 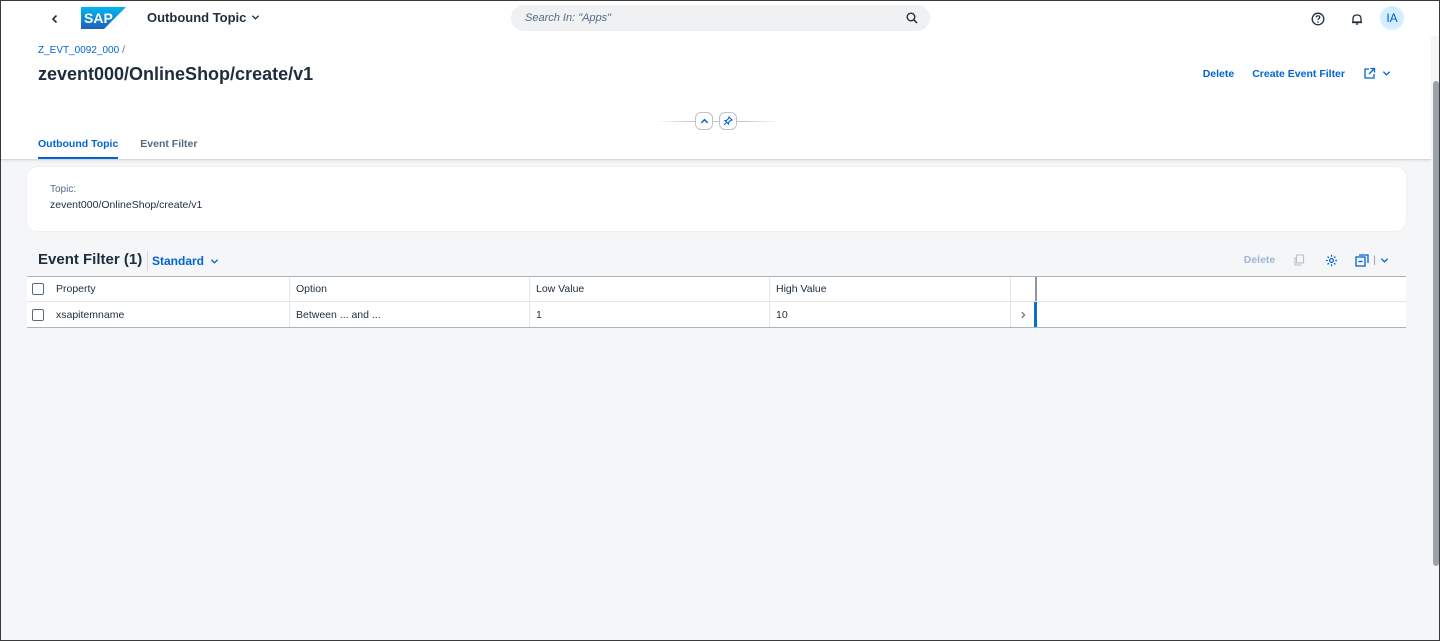 I want to click on copy-icon, so click(x=1299, y=260).